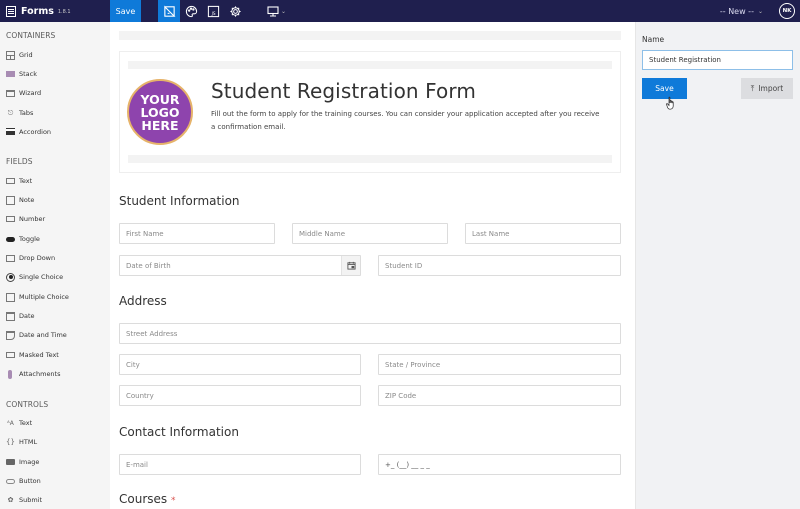  I want to click on toolbox-item-toggle: Toggle, so click(23, 239).